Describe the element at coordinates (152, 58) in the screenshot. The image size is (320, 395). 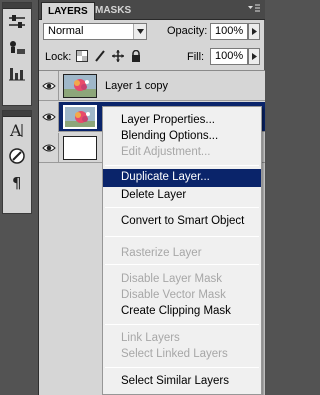
I see `lock-row: Lock: Fill: 100%` at that location.